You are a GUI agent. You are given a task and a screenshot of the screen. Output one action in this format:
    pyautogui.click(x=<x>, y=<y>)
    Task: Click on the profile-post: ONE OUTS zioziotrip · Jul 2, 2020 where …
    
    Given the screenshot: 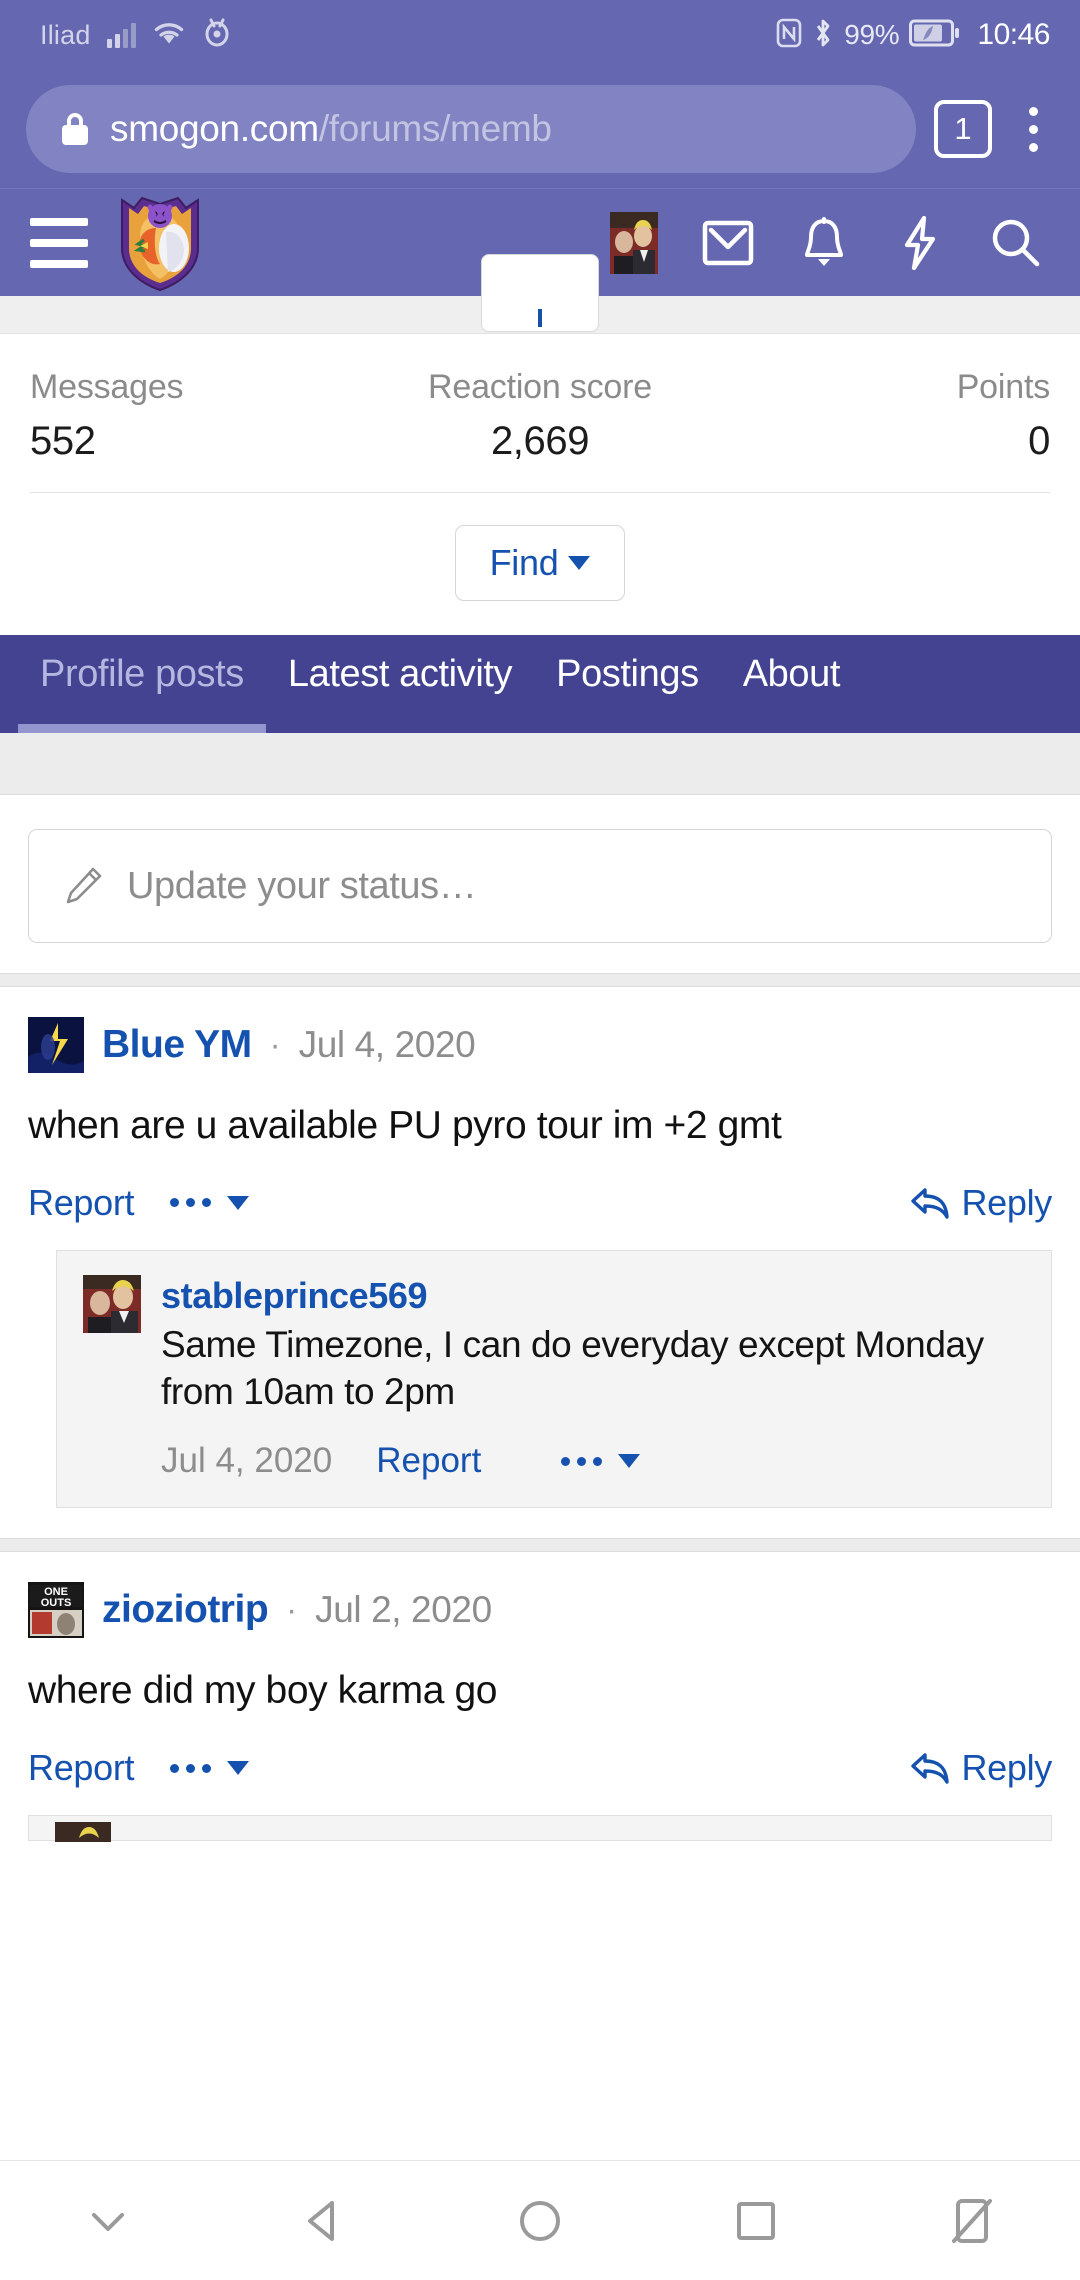 What is the action you would take?
    pyautogui.click(x=540, y=1671)
    